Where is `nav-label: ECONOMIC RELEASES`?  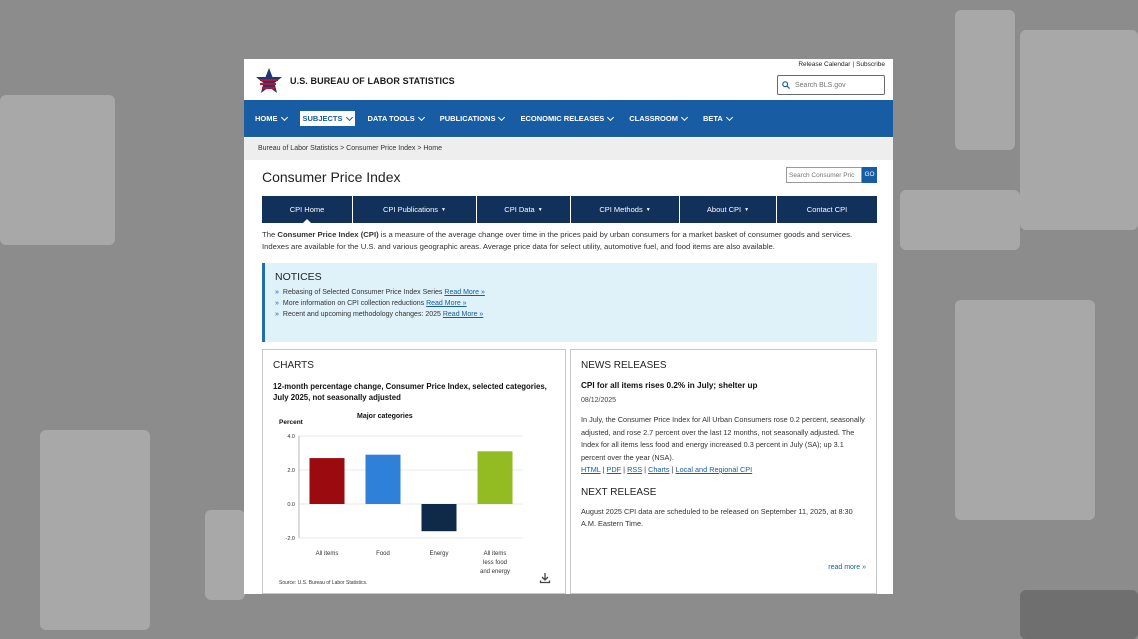 nav-label: ECONOMIC RELEASES is located at coordinates (562, 118).